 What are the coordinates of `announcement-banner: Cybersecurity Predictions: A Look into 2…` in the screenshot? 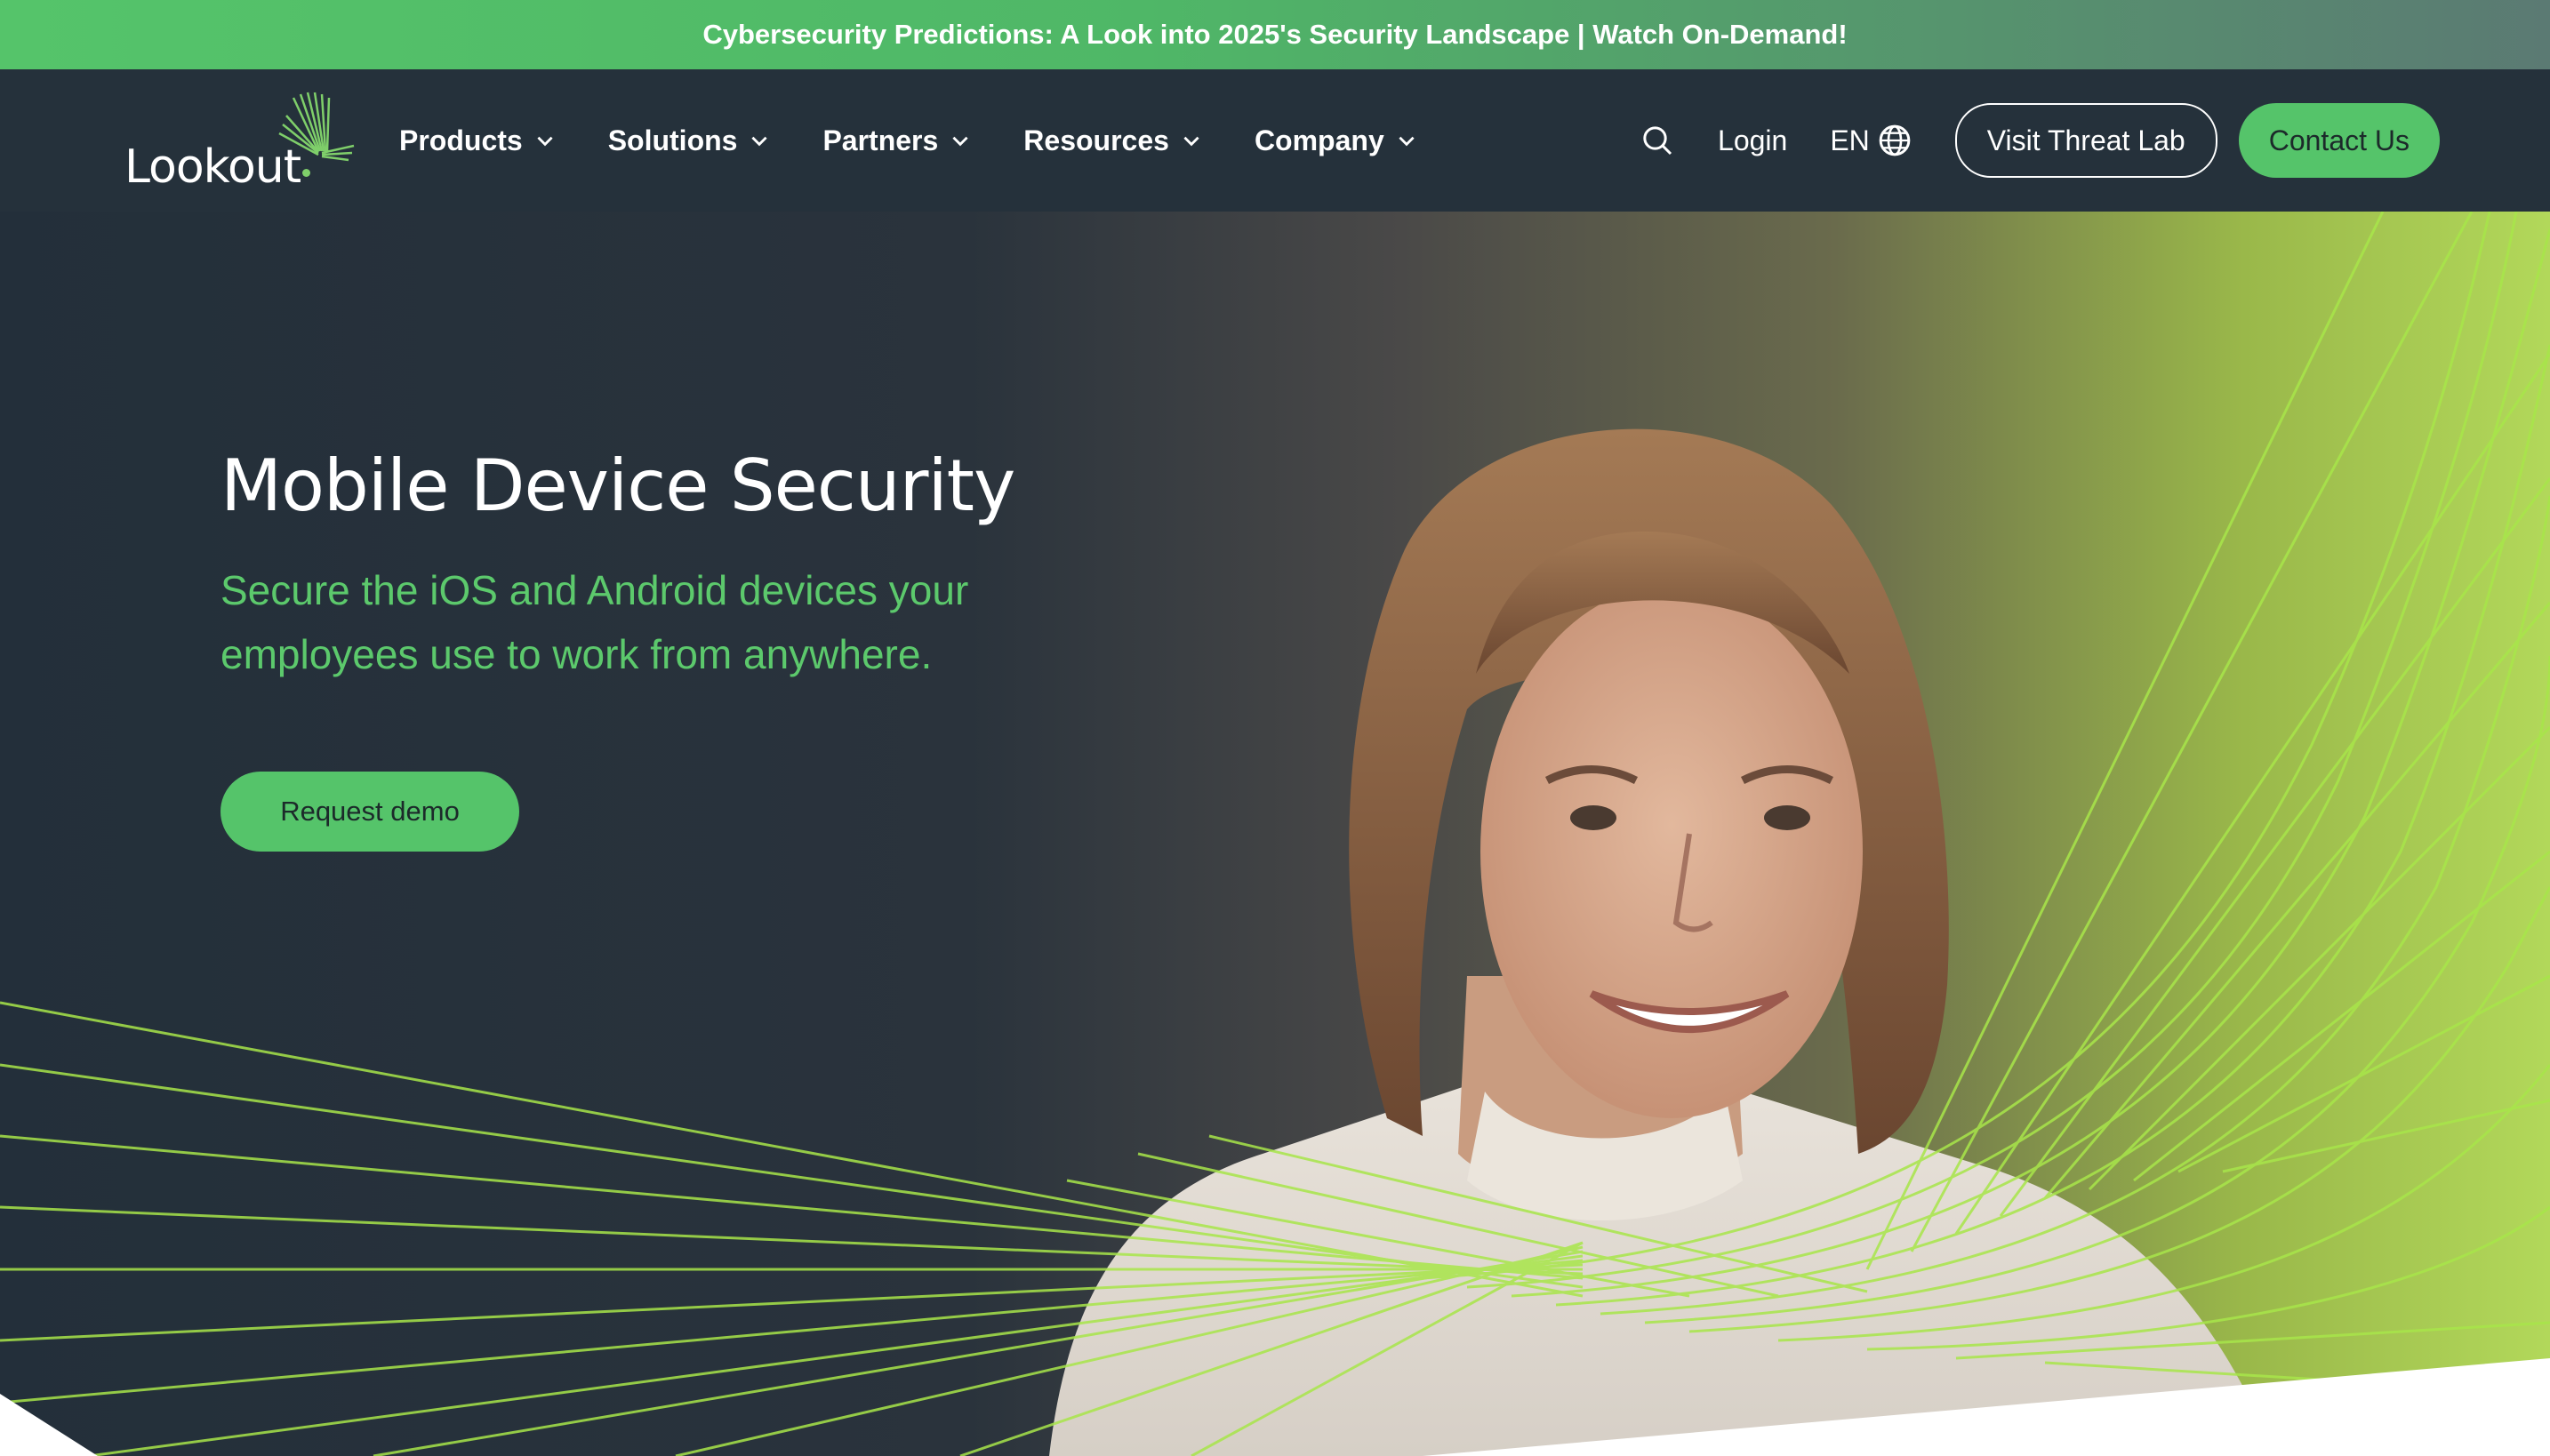 It's located at (1275, 34).